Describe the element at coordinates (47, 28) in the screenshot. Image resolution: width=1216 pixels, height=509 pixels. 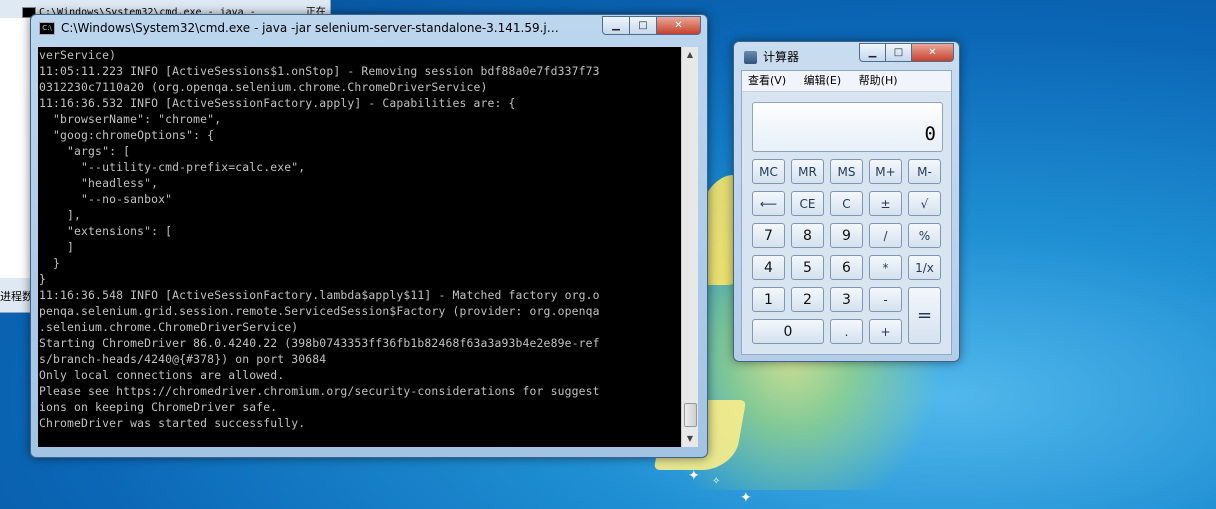
I see `cmd-icon: C:\` at that location.